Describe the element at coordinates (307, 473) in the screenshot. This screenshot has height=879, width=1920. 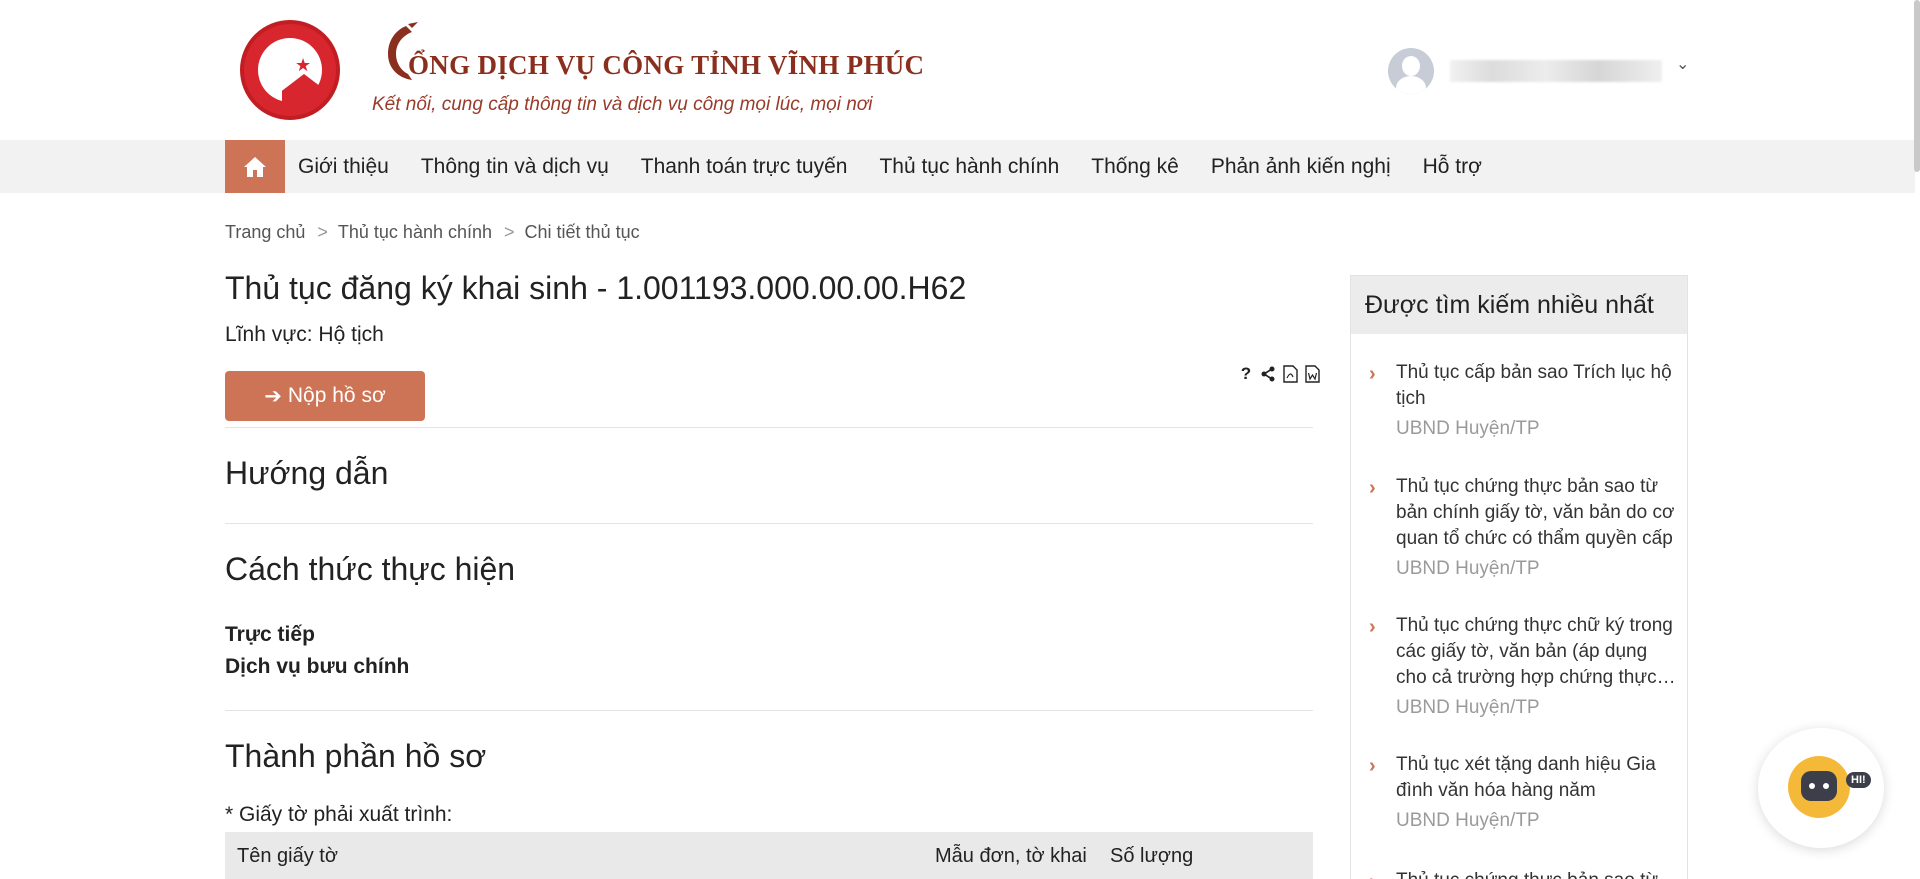
I see `section-guide-heading: Hướng dẫn` at that location.